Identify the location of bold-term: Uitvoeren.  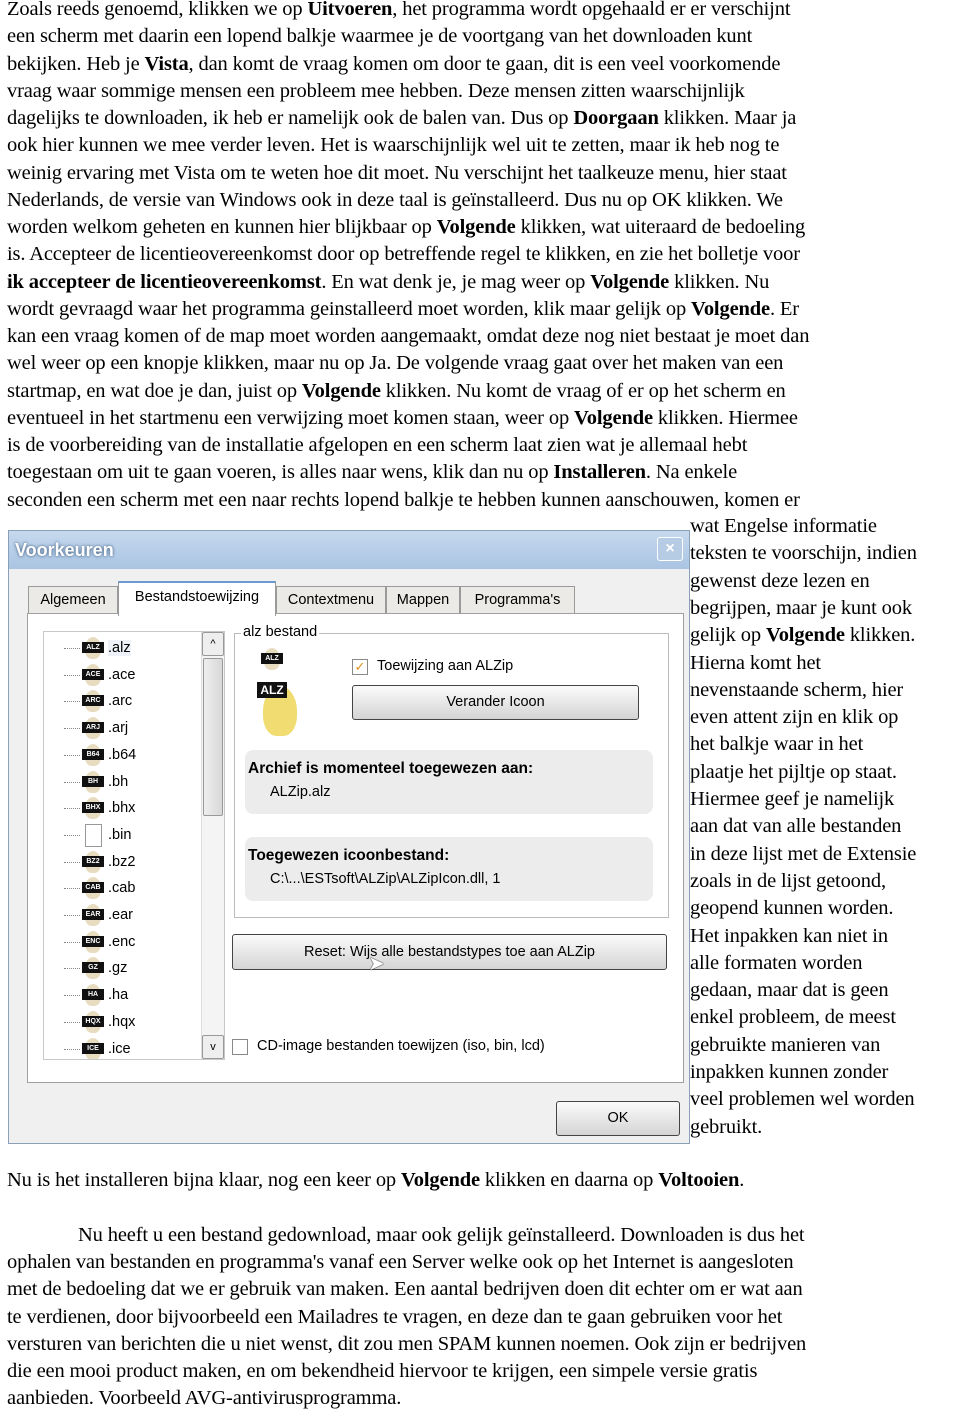
(350, 10).